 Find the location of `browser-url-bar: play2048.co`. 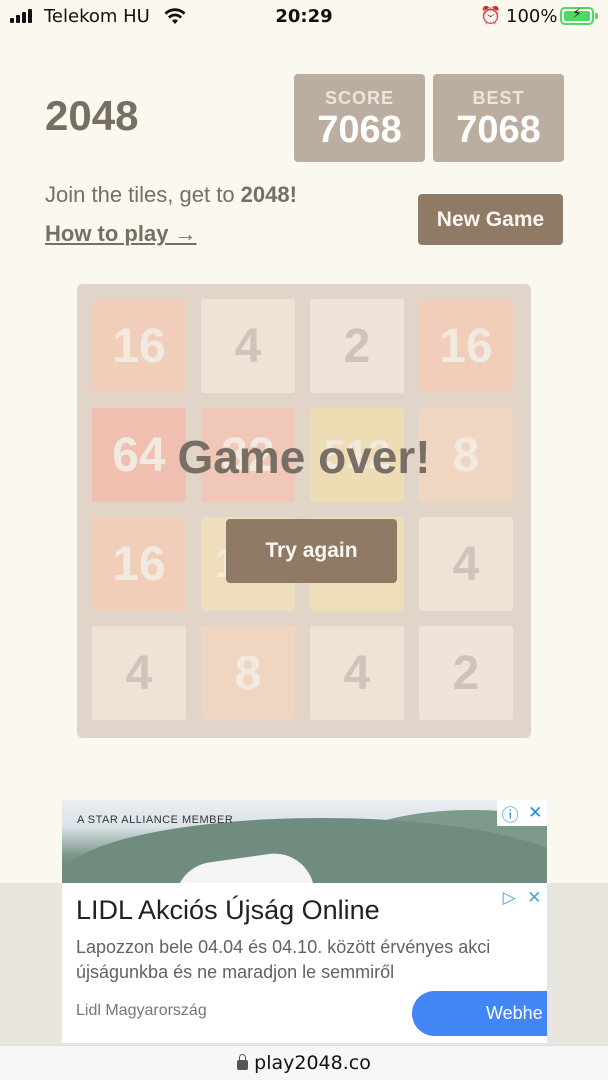

browser-url-bar: play2048.co is located at coordinates (304, 1062).